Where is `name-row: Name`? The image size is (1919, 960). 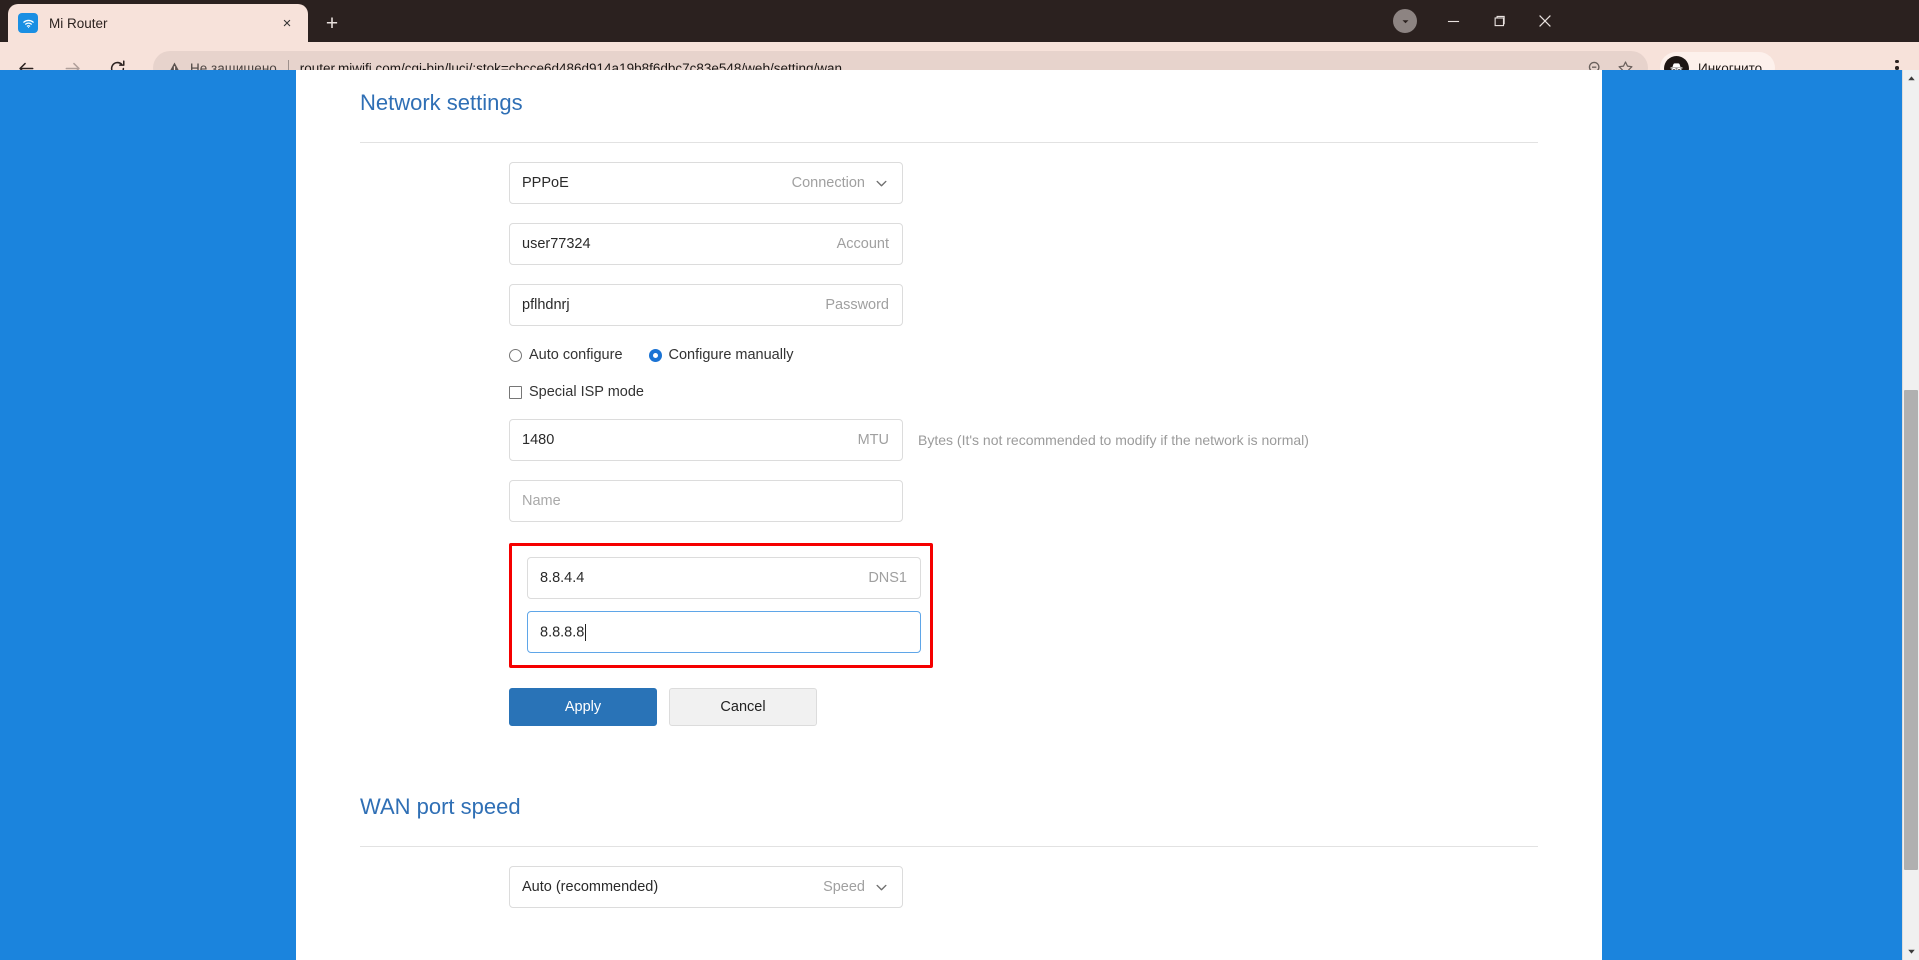 name-row: Name is located at coordinates (1023, 501).